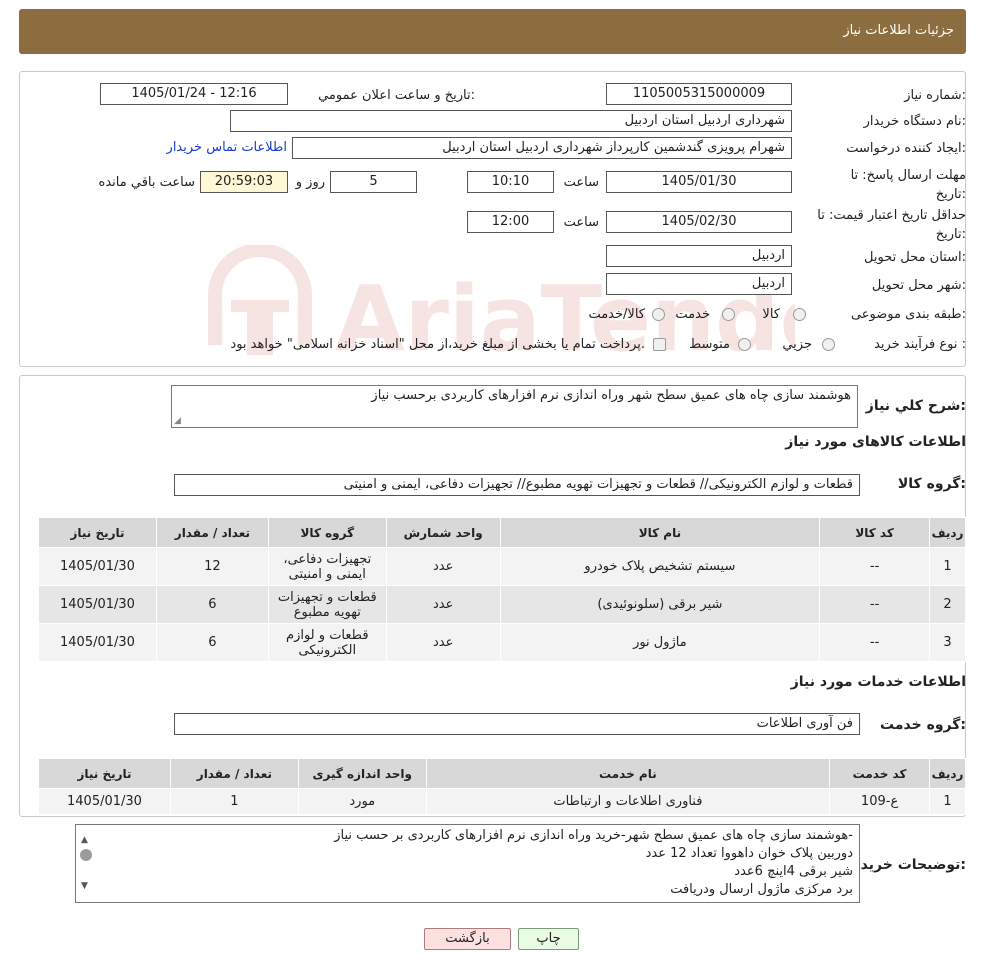  Describe the element at coordinates (227, 147) in the screenshot. I see `contact-buyer-link: اطلاعات تماس خريدار` at that location.